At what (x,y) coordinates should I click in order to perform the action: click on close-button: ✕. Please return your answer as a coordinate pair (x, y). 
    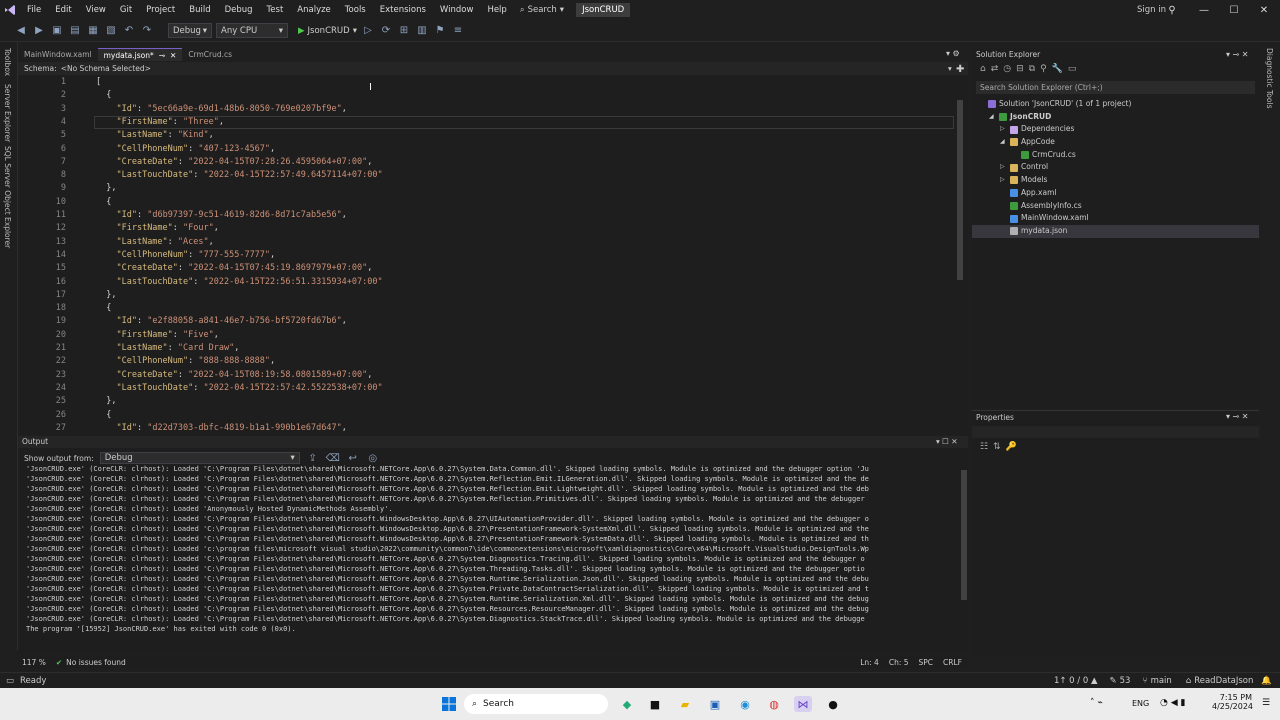
    Looking at the image, I should click on (1264, 10).